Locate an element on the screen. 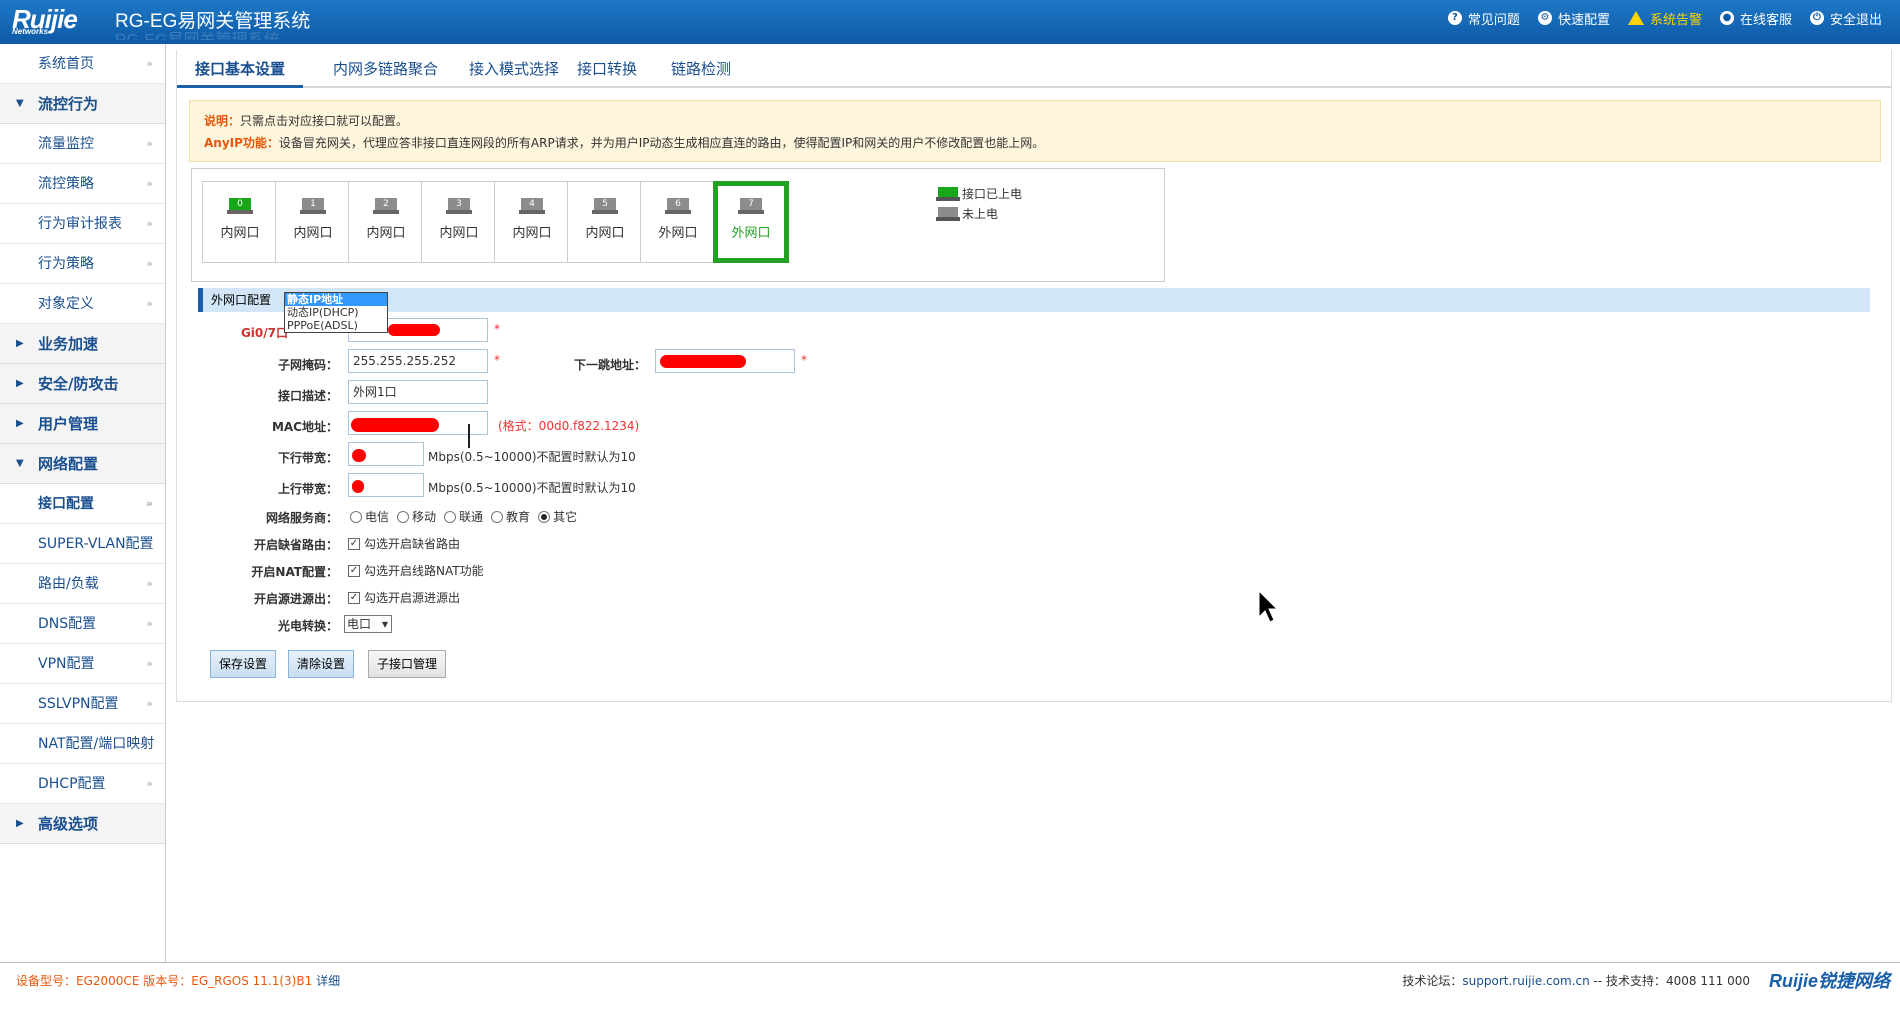 The image size is (1900, 1015). ethernet-port-icon: 3 is located at coordinates (459, 206).